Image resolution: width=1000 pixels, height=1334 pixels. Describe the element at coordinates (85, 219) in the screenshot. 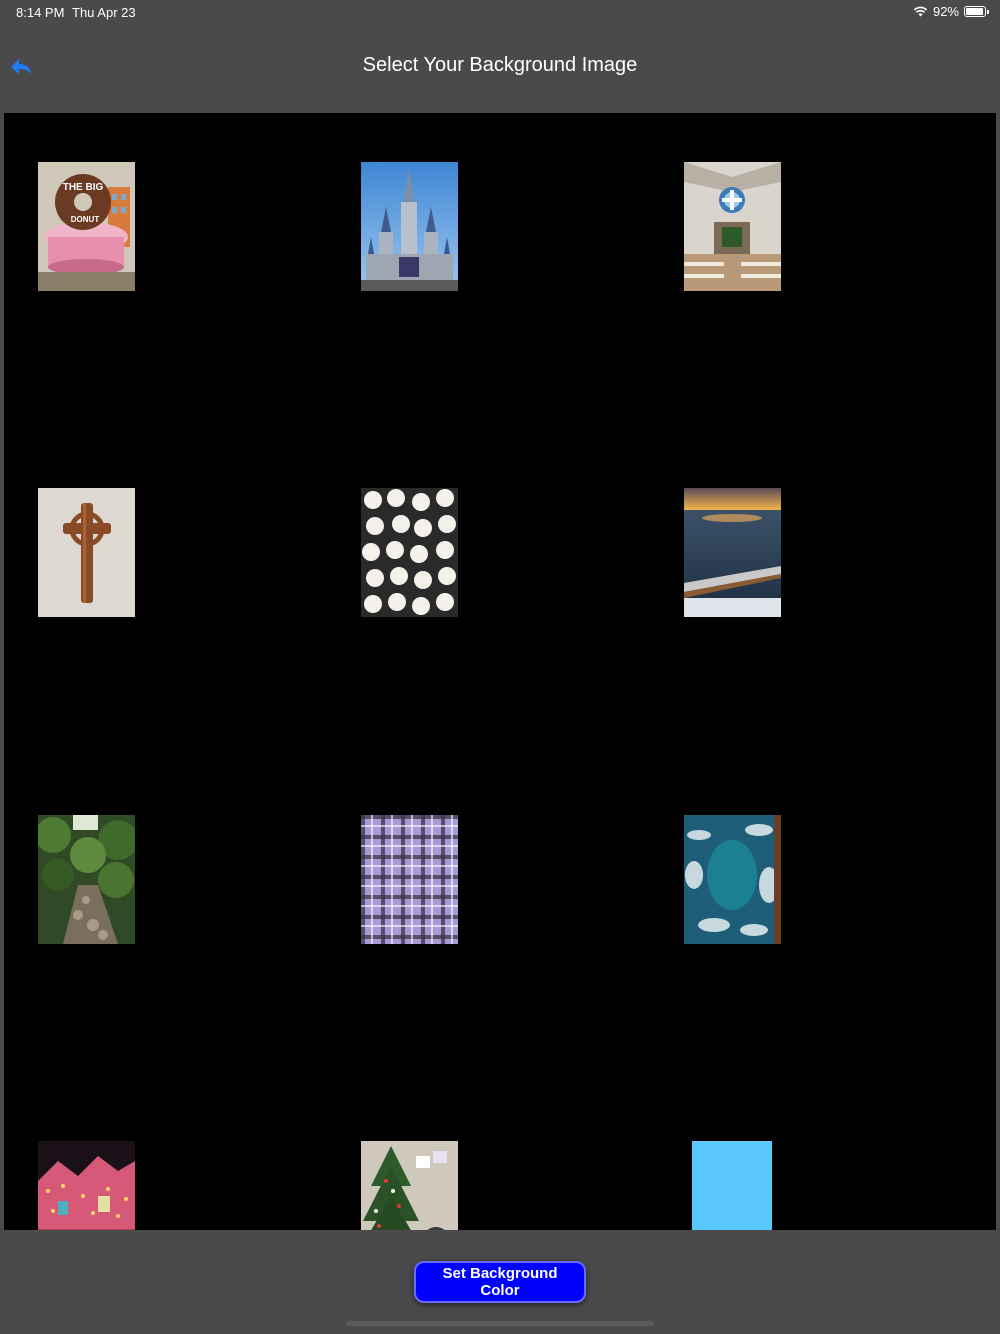

I see `svg-text: DONUT` at that location.